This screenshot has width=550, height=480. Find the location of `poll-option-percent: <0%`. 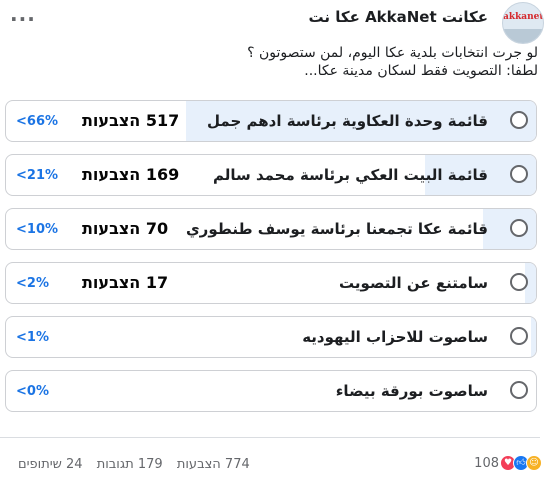

poll-option-percent: <0% is located at coordinates (32, 391).